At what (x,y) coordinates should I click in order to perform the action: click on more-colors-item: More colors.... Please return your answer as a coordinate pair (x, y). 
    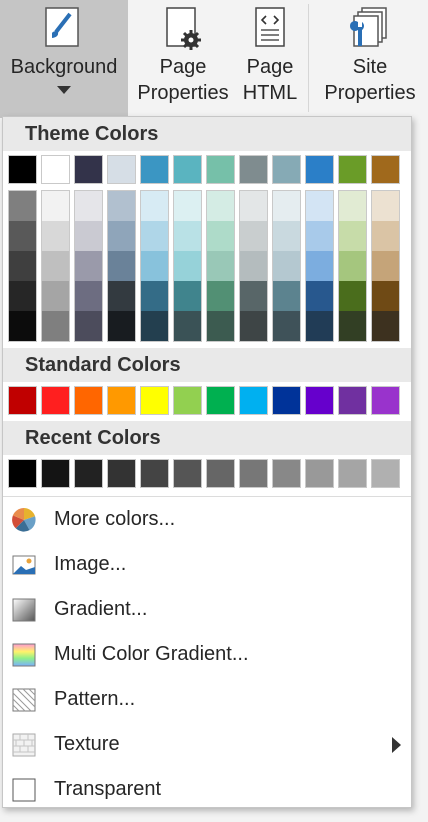
    Looking at the image, I should click on (207, 519).